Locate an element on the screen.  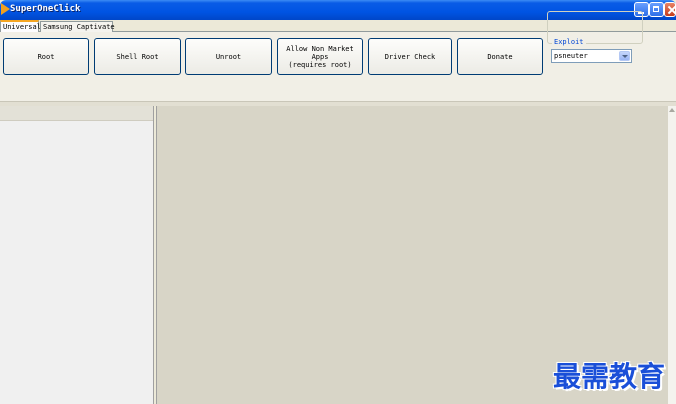
shell-root-button: Shell Root is located at coordinates (137, 56).